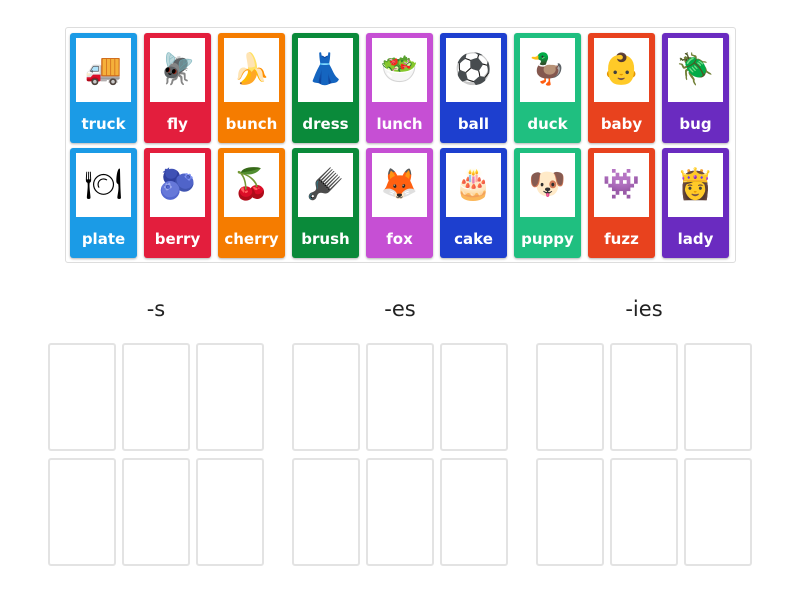 The height and width of the screenshot is (600, 800). I want to click on word-card-brush: 🪮 brush, so click(325, 203).